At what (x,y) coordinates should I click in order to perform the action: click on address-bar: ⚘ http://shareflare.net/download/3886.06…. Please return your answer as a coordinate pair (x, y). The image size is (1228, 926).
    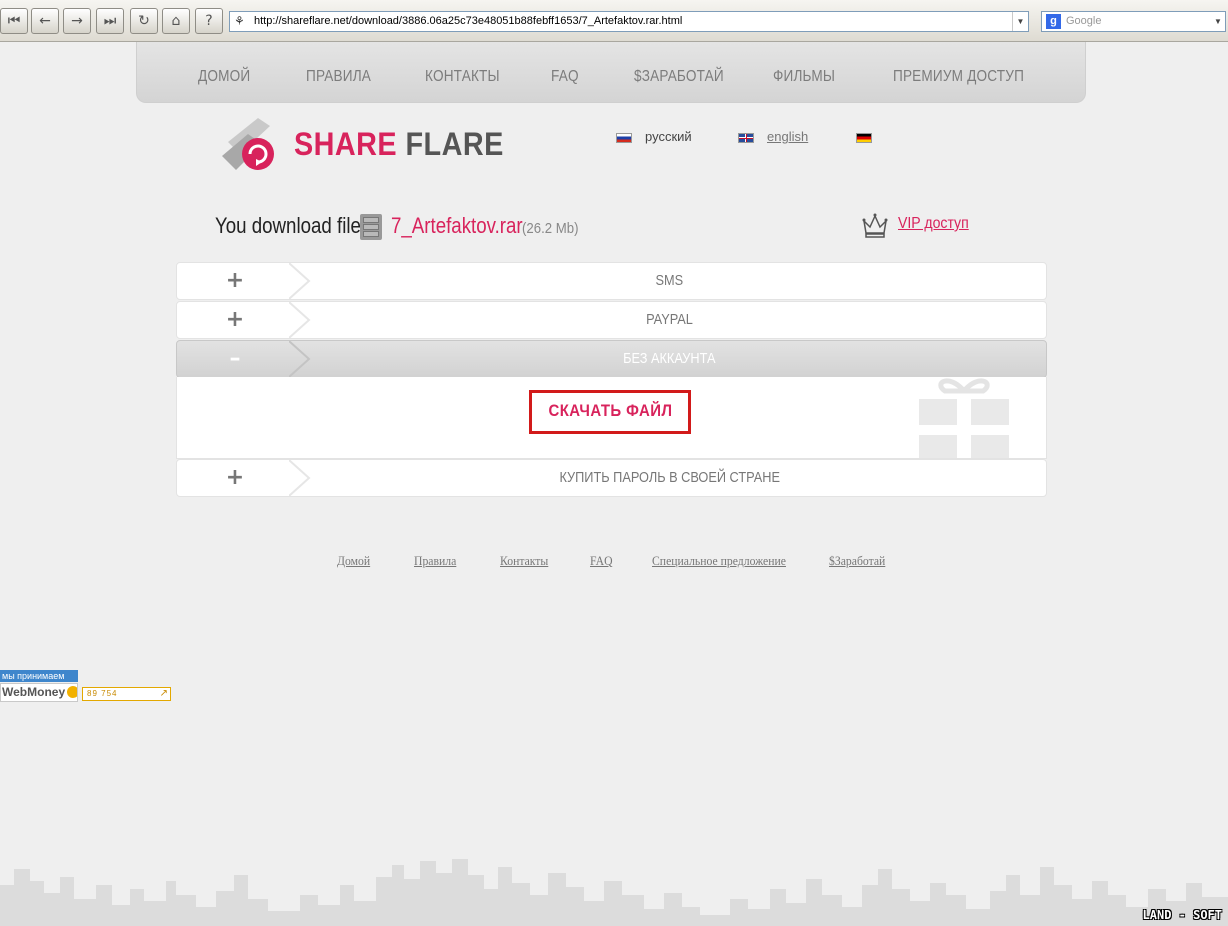
    Looking at the image, I should click on (629, 21).